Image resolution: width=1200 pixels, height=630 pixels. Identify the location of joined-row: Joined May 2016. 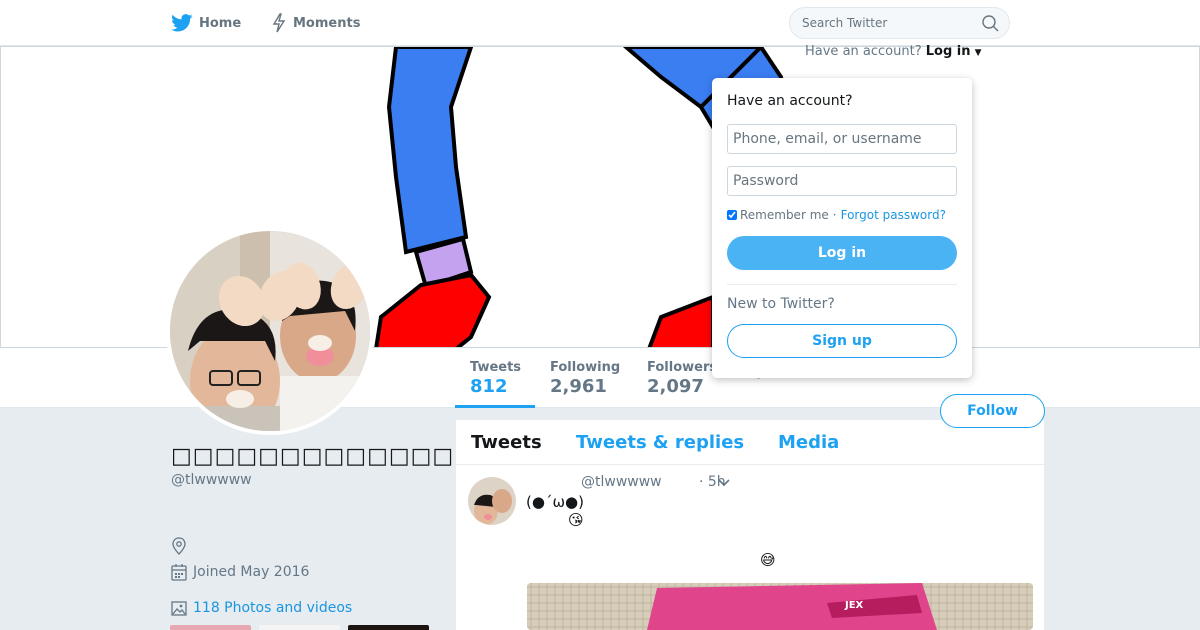
(240, 572).